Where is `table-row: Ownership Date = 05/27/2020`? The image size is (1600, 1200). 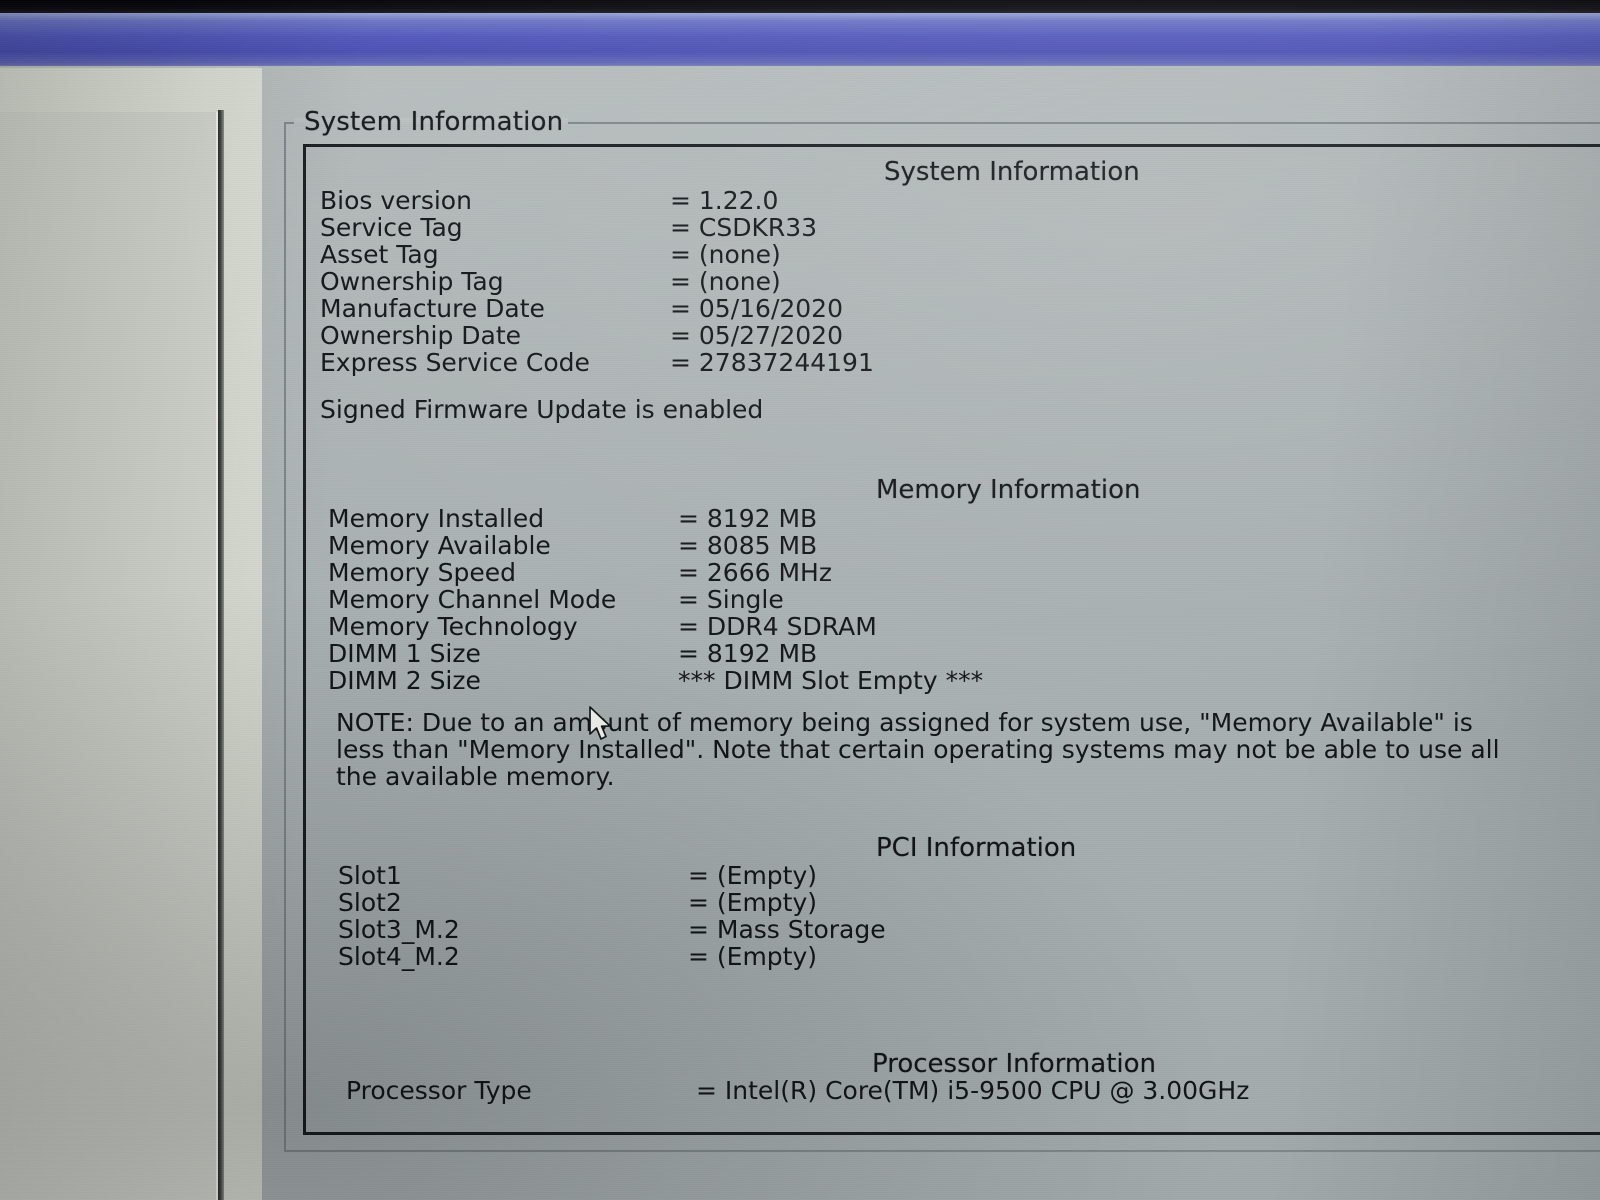
table-row: Ownership Date = 05/27/2020 is located at coordinates (597, 335).